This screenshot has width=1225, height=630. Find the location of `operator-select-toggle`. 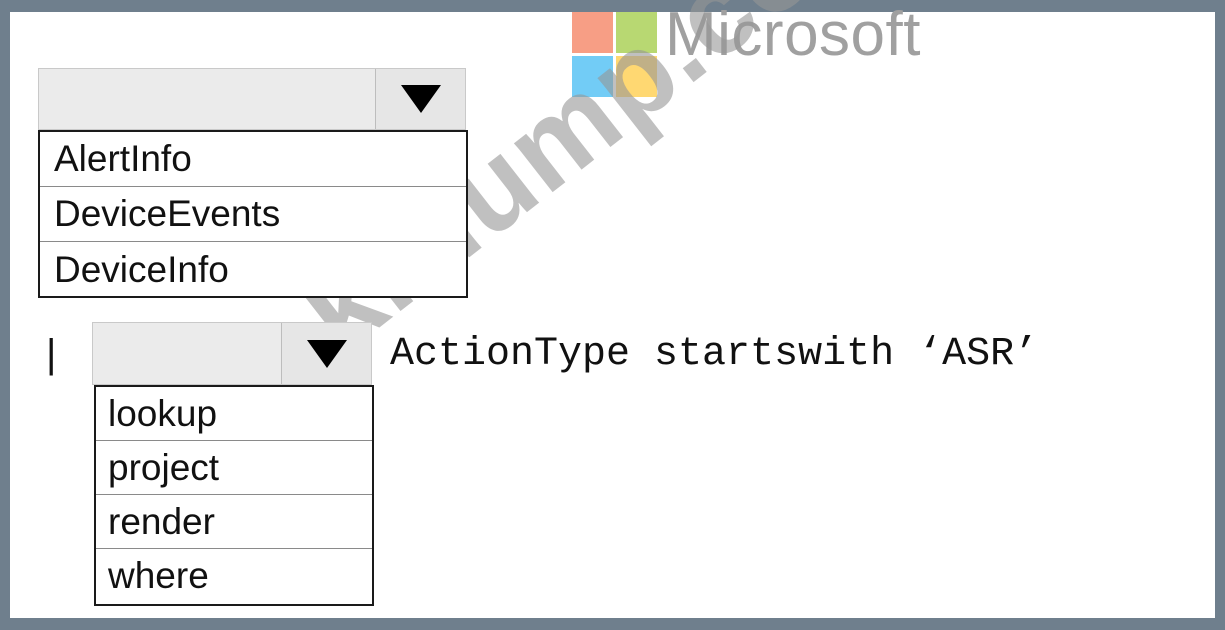

operator-select-toggle is located at coordinates (326, 353).